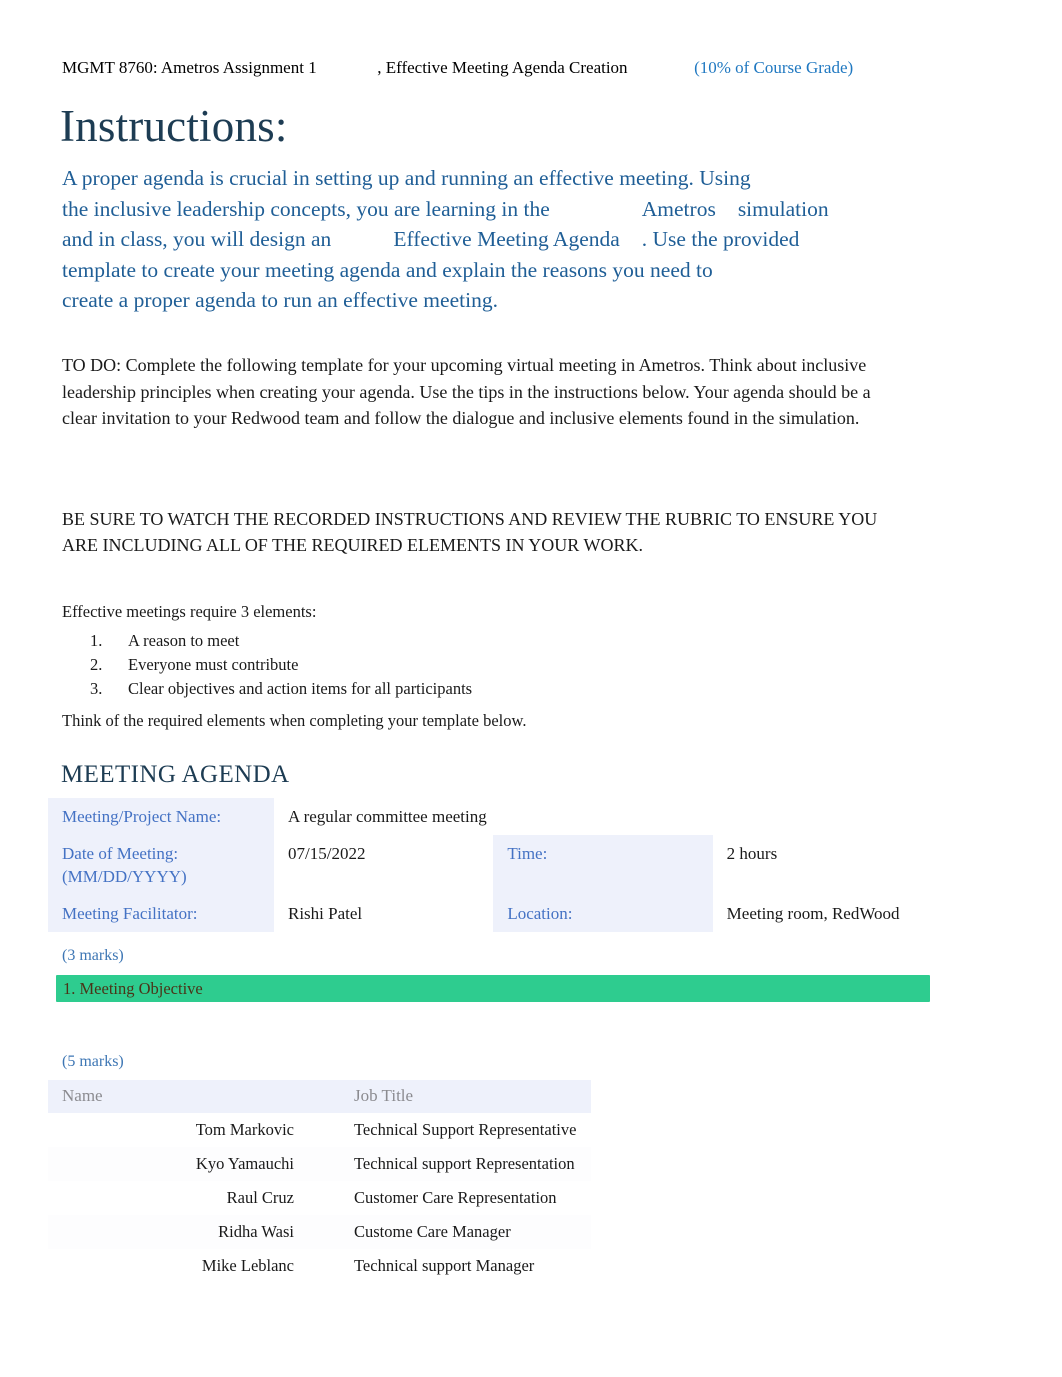  Describe the element at coordinates (783, 208) in the screenshot. I see `intro-simulation: simulation` at that location.